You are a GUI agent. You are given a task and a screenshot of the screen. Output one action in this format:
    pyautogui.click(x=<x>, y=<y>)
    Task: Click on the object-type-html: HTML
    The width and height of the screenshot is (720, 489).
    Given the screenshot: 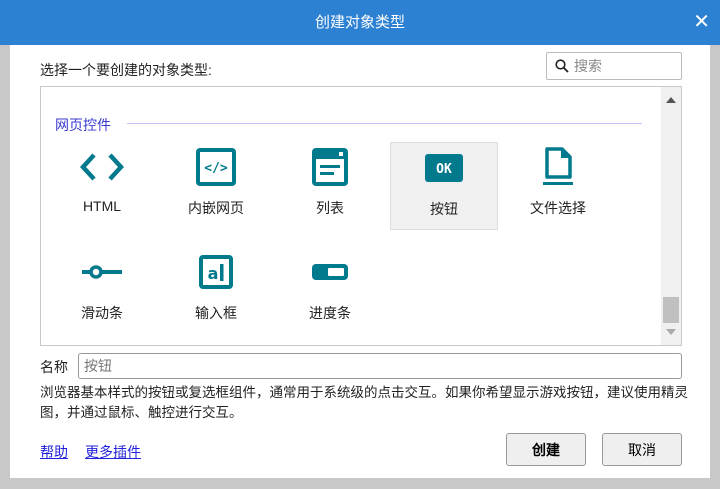 What is the action you would take?
    pyautogui.click(x=102, y=186)
    